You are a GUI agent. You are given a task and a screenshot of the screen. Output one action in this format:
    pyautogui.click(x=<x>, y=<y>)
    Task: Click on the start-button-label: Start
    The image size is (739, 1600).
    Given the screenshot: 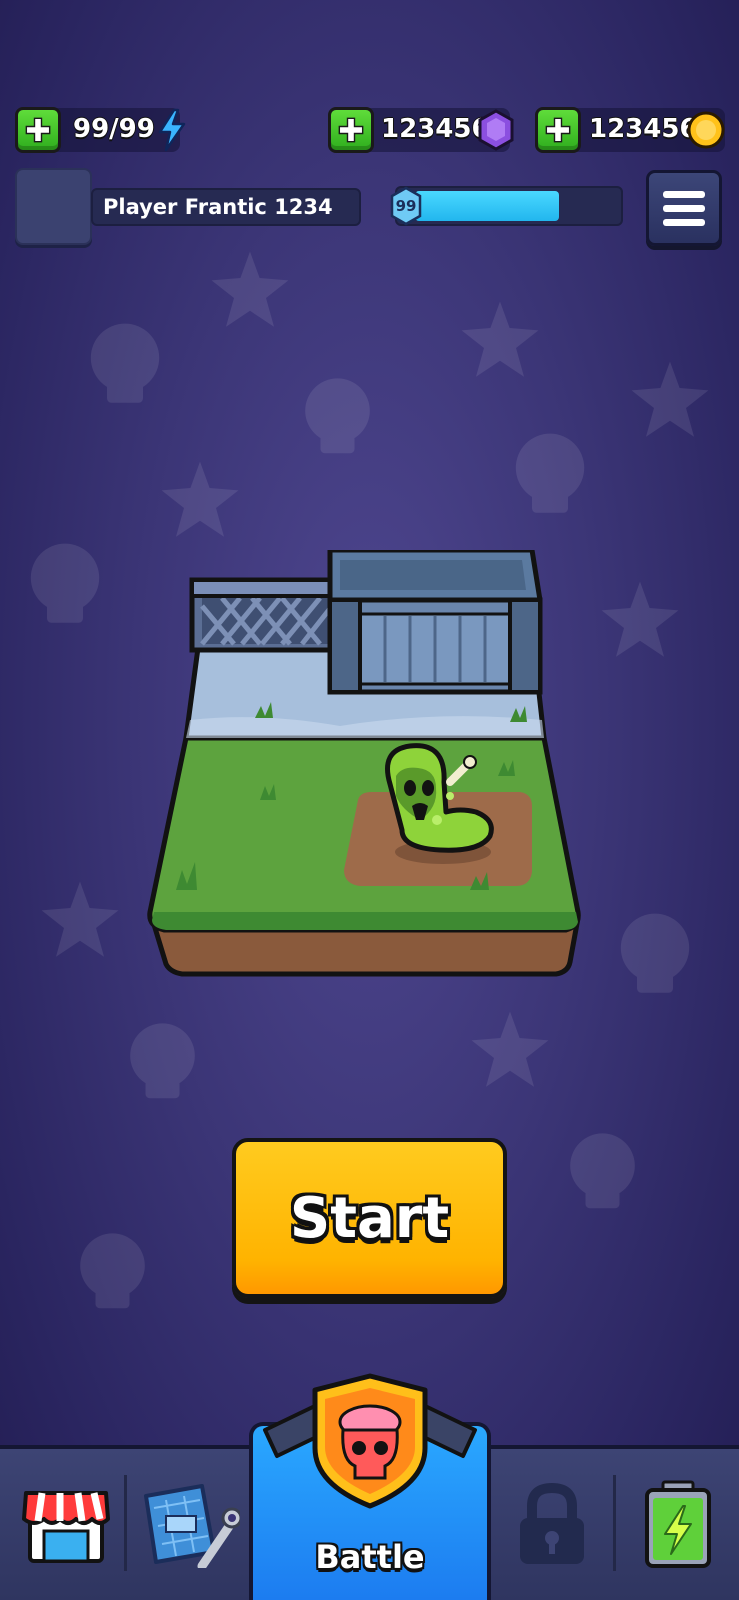 What is the action you would take?
    pyautogui.click(x=369, y=1218)
    